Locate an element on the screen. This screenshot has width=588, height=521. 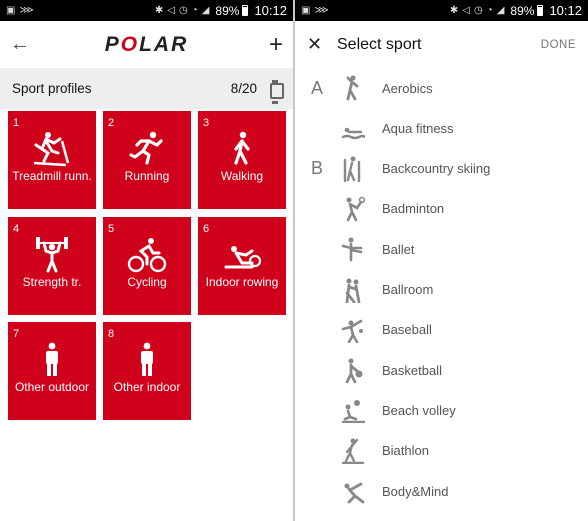
ballroom-icon is located at coordinates (353, 290).